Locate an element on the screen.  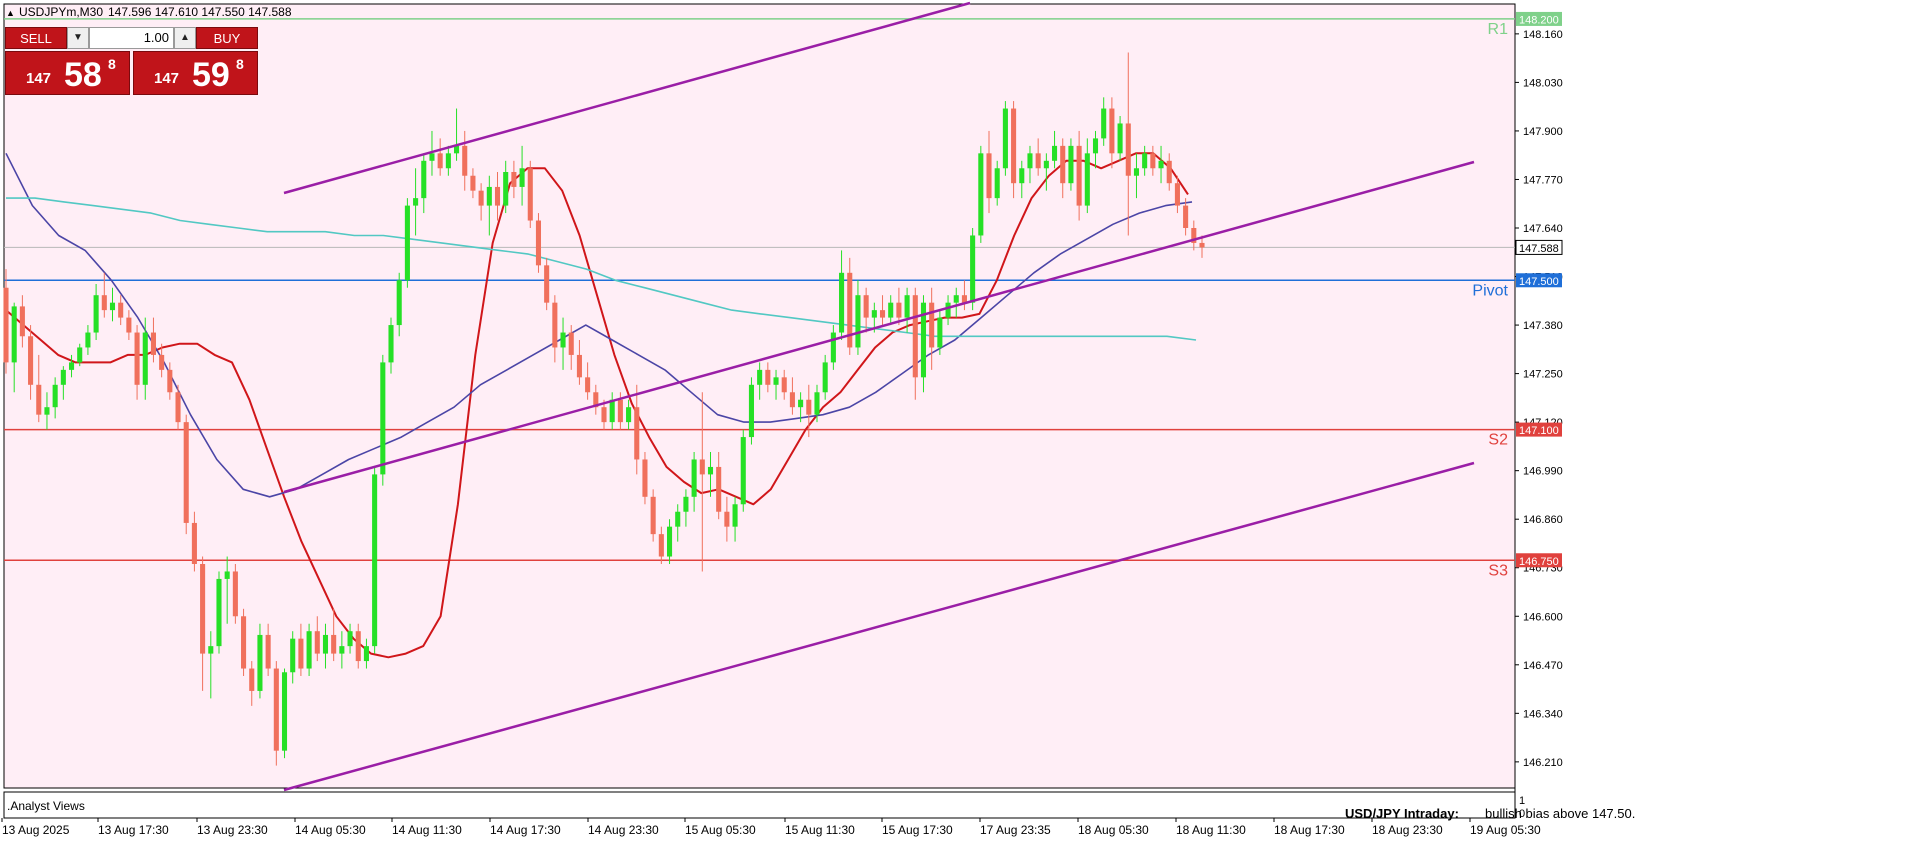
price-tick-label: 148.160 is located at coordinates (1543, 35).